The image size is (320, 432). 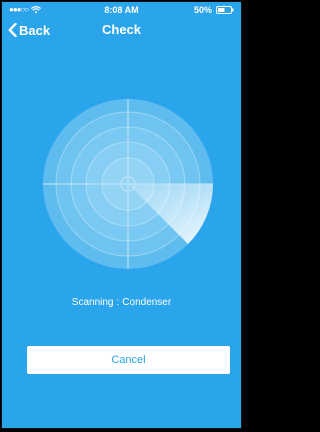 What do you see at coordinates (121, 10) in the screenshot?
I see `status-bar: ●●●○○ 8:08 AM 50%` at bounding box center [121, 10].